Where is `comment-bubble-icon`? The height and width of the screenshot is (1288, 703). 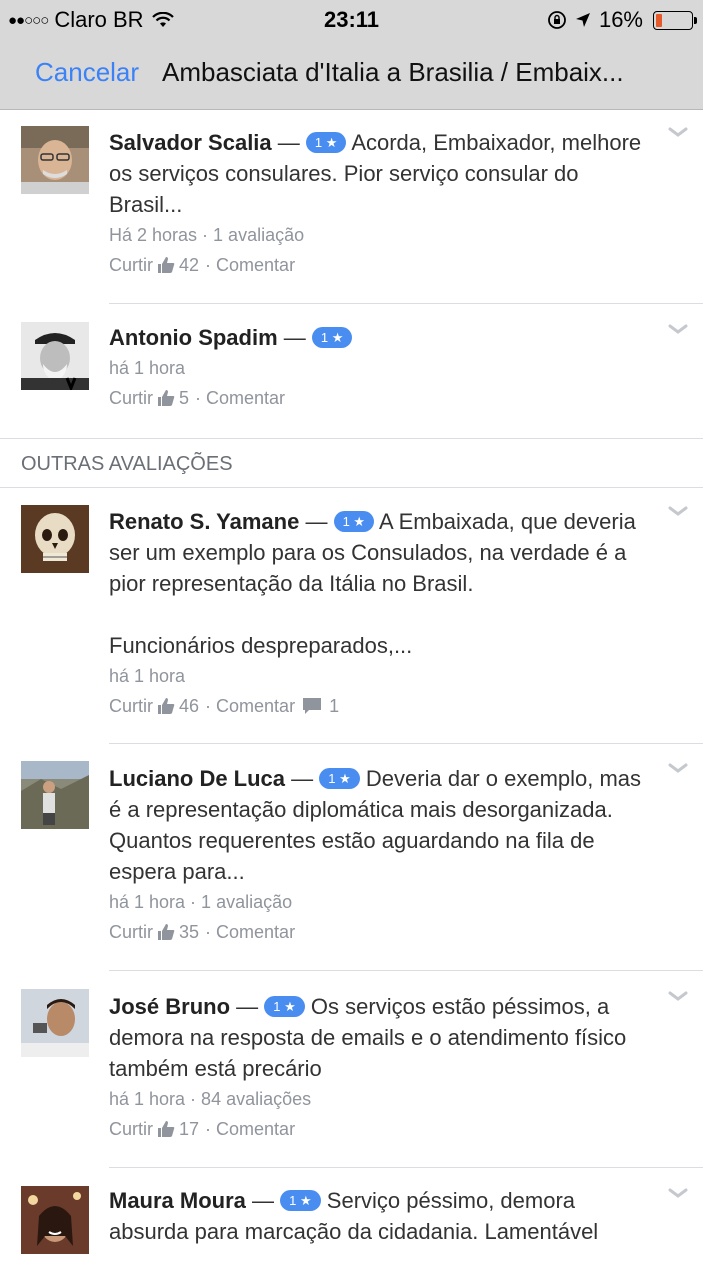
comment-bubble-icon is located at coordinates (312, 706).